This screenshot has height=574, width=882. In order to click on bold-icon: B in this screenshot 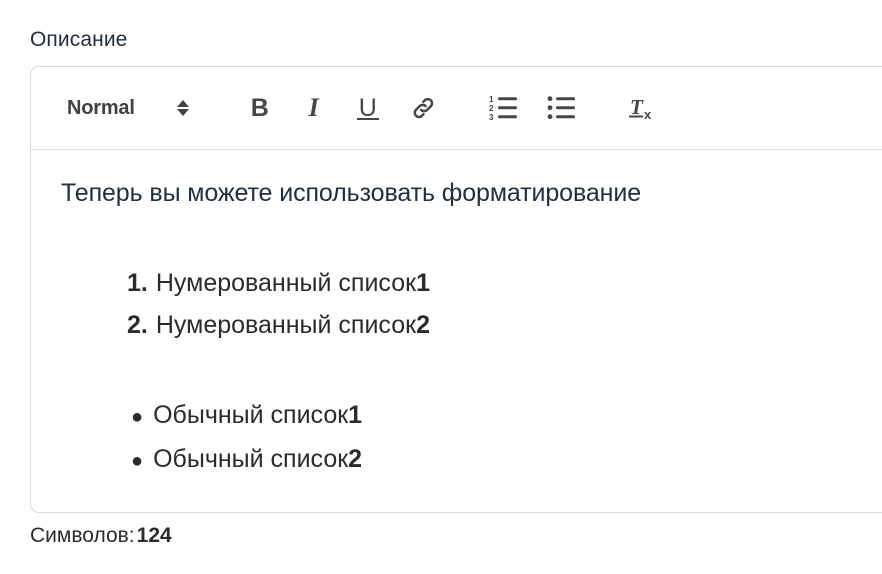, I will do `click(259, 107)`.